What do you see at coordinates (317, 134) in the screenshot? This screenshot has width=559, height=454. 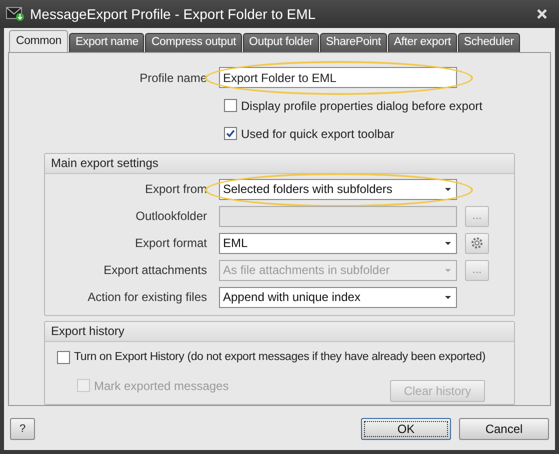 I see `checkbox-label: Used for quick export toolbar` at bounding box center [317, 134].